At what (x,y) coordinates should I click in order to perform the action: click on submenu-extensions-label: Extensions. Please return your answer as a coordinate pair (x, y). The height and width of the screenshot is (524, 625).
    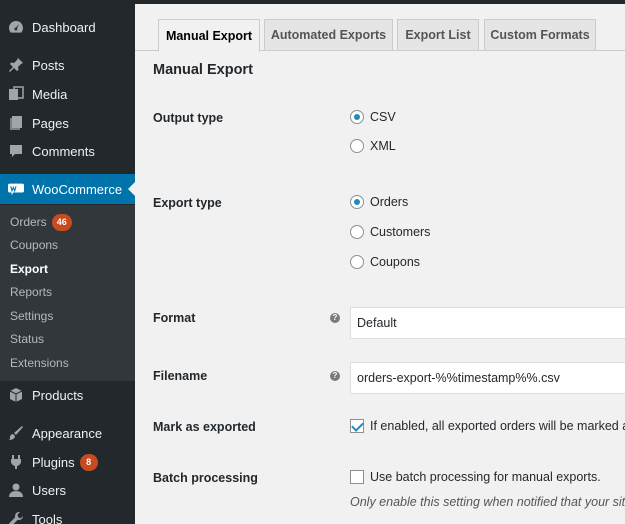
    Looking at the image, I should click on (39, 363).